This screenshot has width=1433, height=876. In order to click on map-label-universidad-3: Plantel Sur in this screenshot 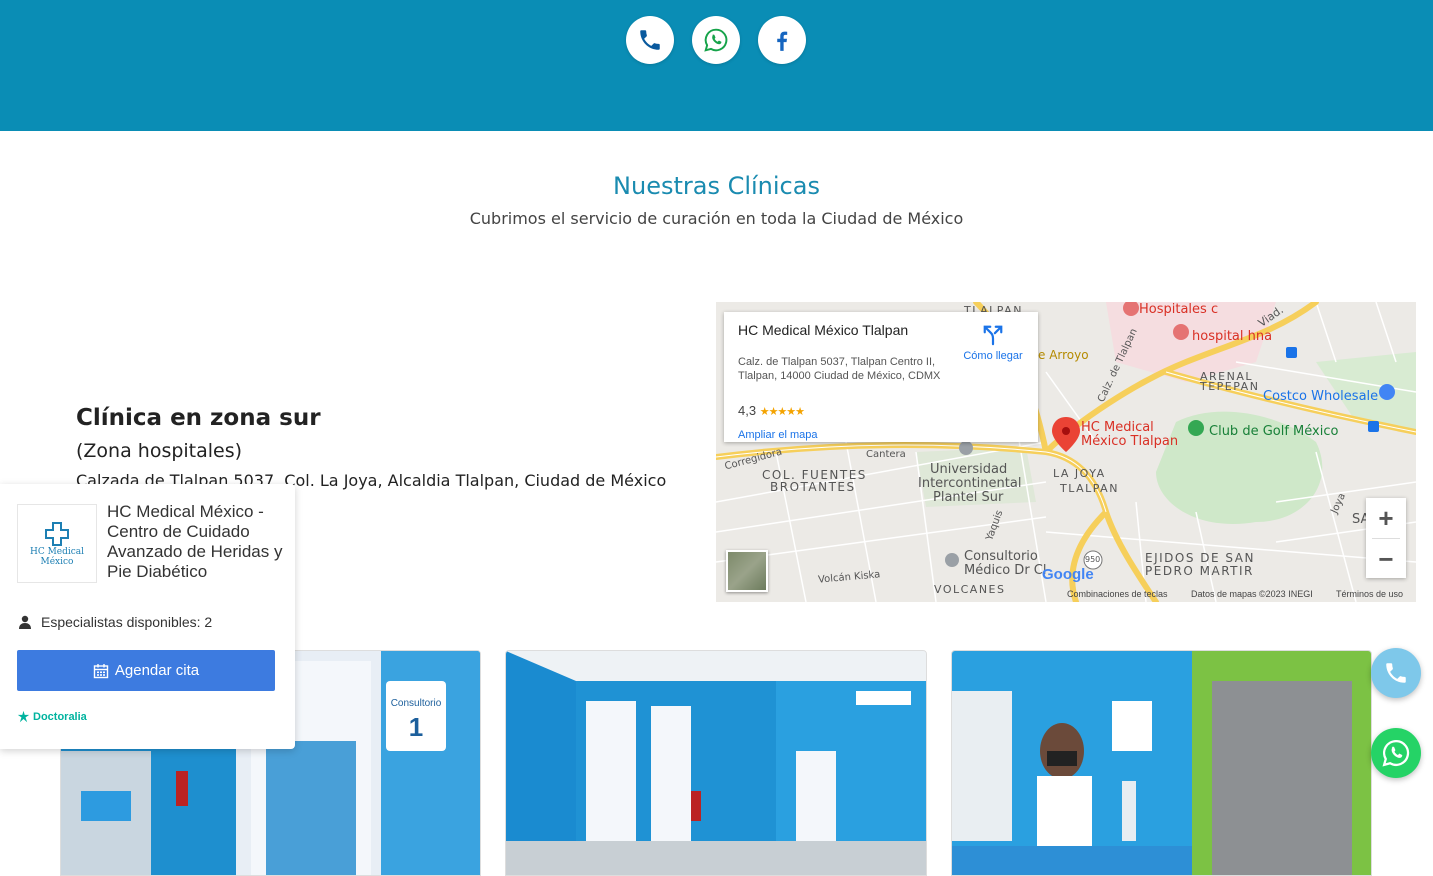, I will do `click(968, 497)`.